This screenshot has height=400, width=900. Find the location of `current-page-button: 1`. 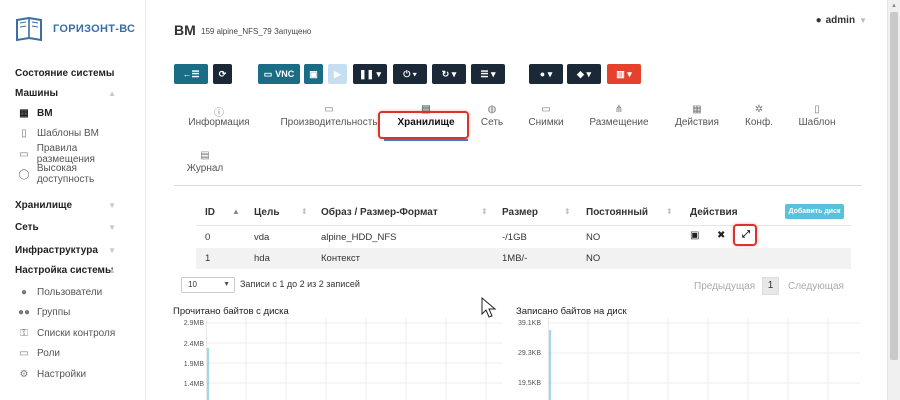

current-page-button: 1 is located at coordinates (770, 286).